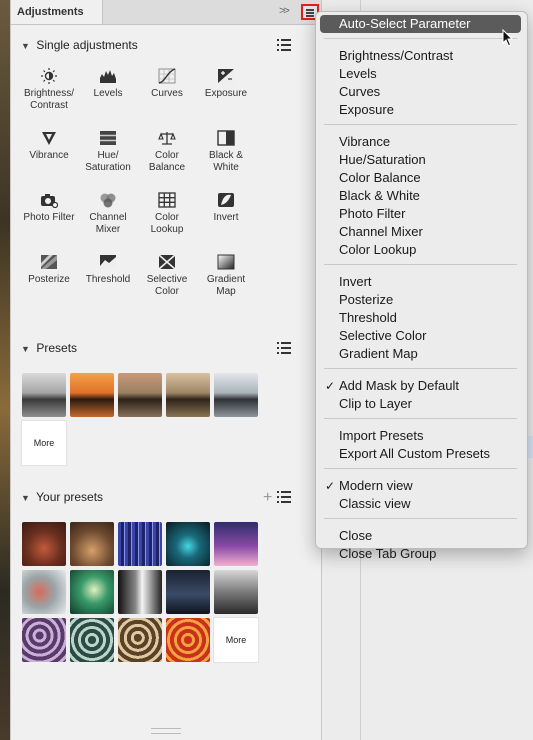  What do you see at coordinates (368, 318) in the screenshot?
I see `menu-item-threshold: Threshold` at bounding box center [368, 318].